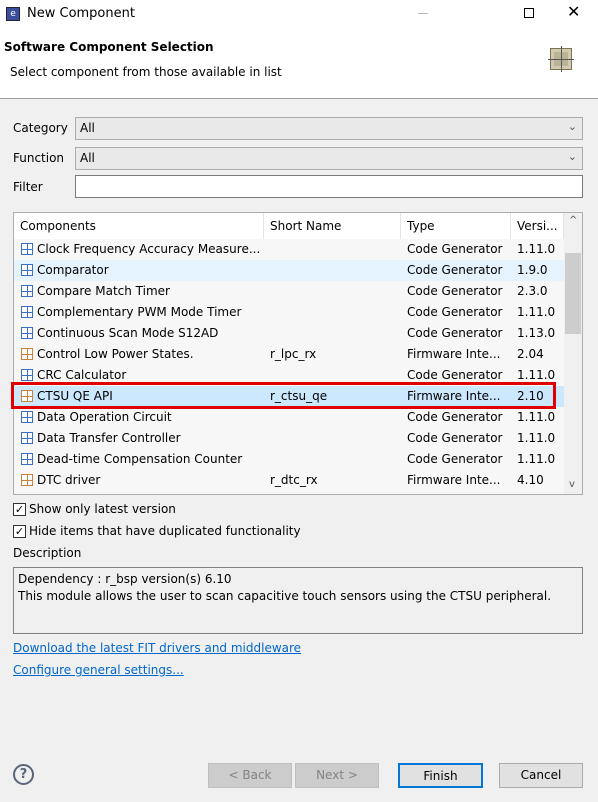 The height and width of the screenshot is (802, 598). I want to click on next-button: Next >, so click(337, 775).